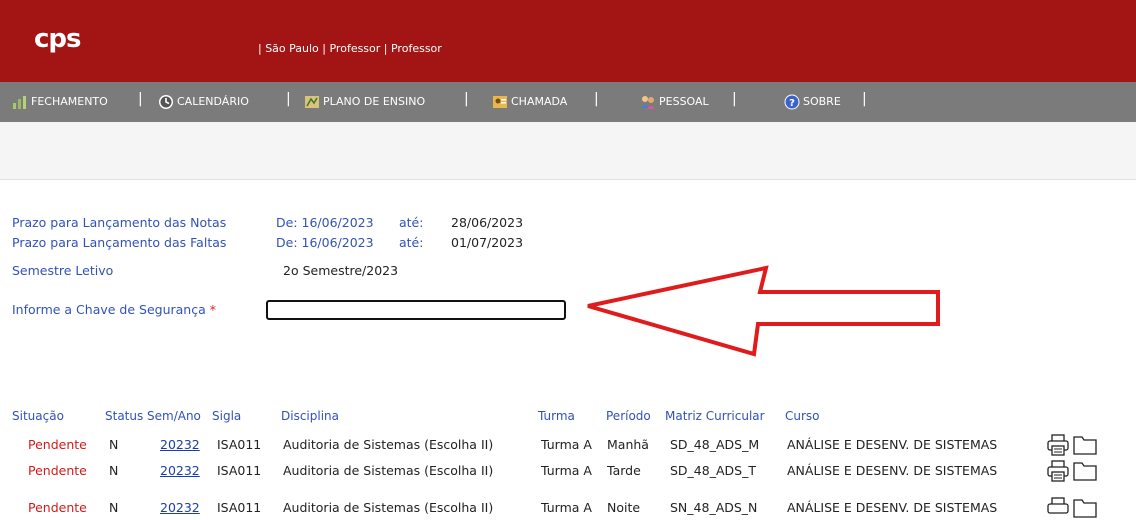 The height and width of the screenshot is (520, 1136). What do you see at coordinates (802, 416) in the screenshot?
I see `col-curso: Curso` at bounding box center [802, 416].